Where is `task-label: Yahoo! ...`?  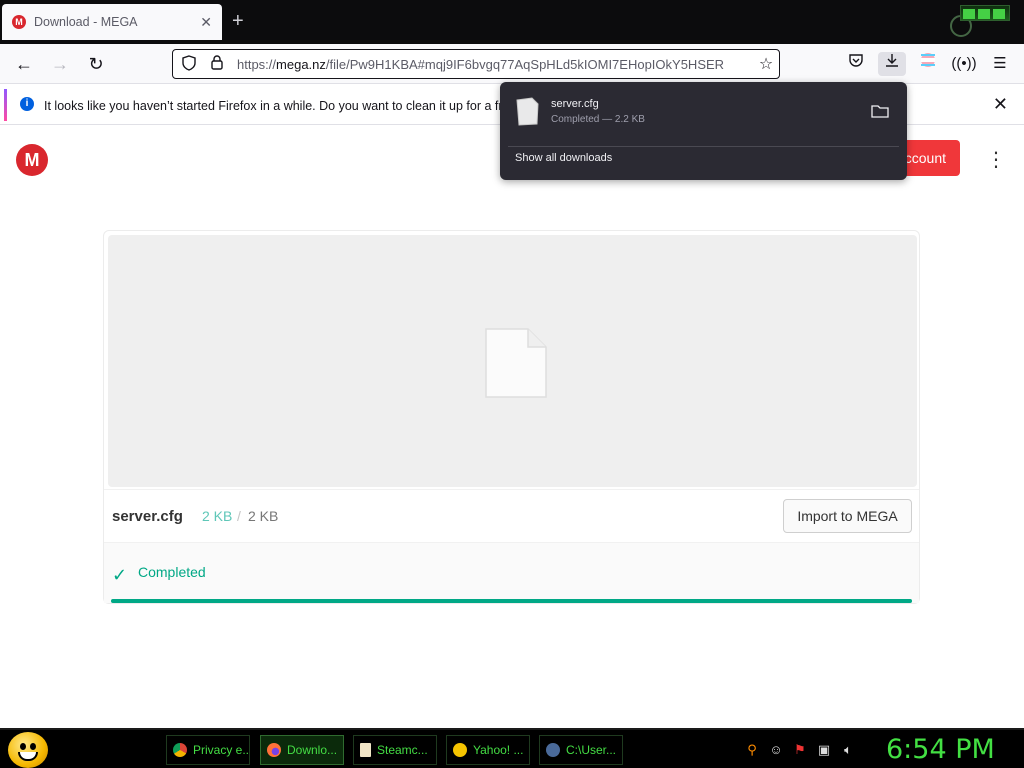 task-label: Yahoo! ... is located at coordinates (498, 750).